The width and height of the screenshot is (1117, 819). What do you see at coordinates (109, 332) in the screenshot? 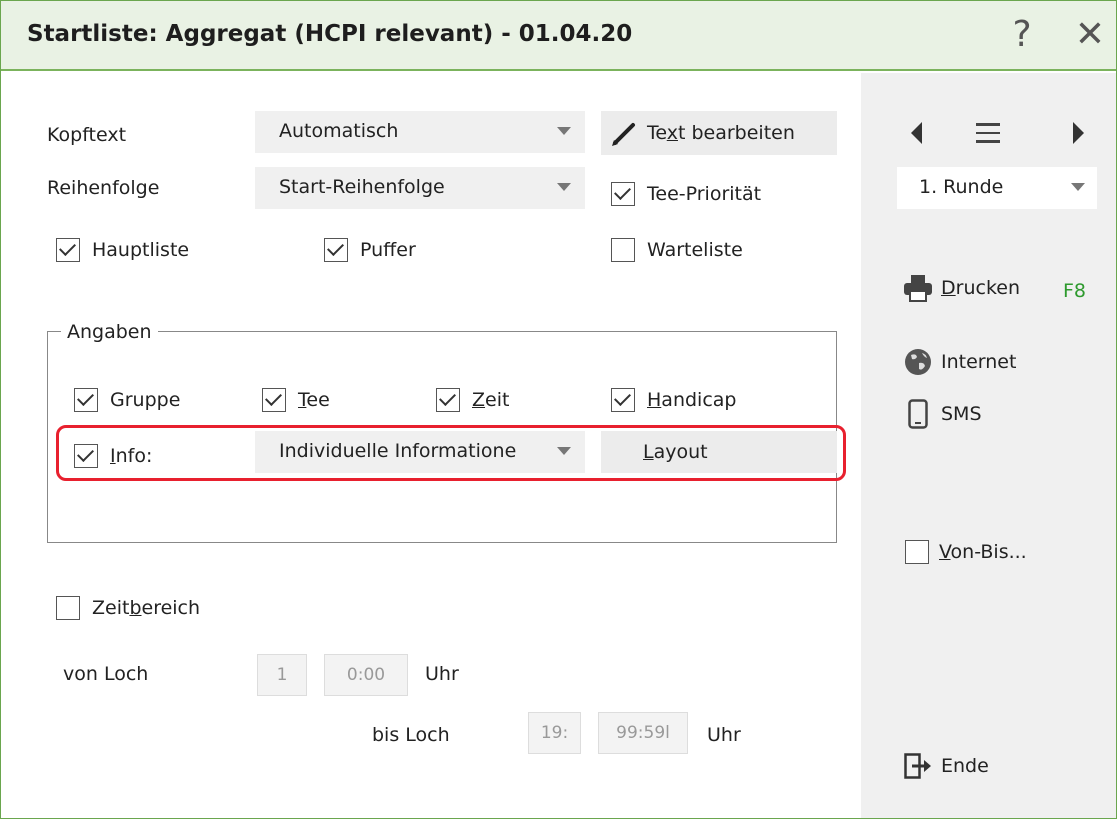
I see `angaben-legend: Angaben` at bounding box center [109, 332].